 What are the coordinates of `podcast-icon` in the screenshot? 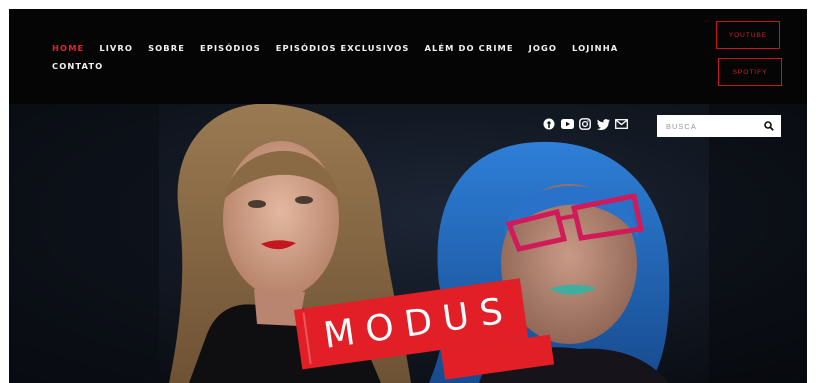 It's located at (549, 124).